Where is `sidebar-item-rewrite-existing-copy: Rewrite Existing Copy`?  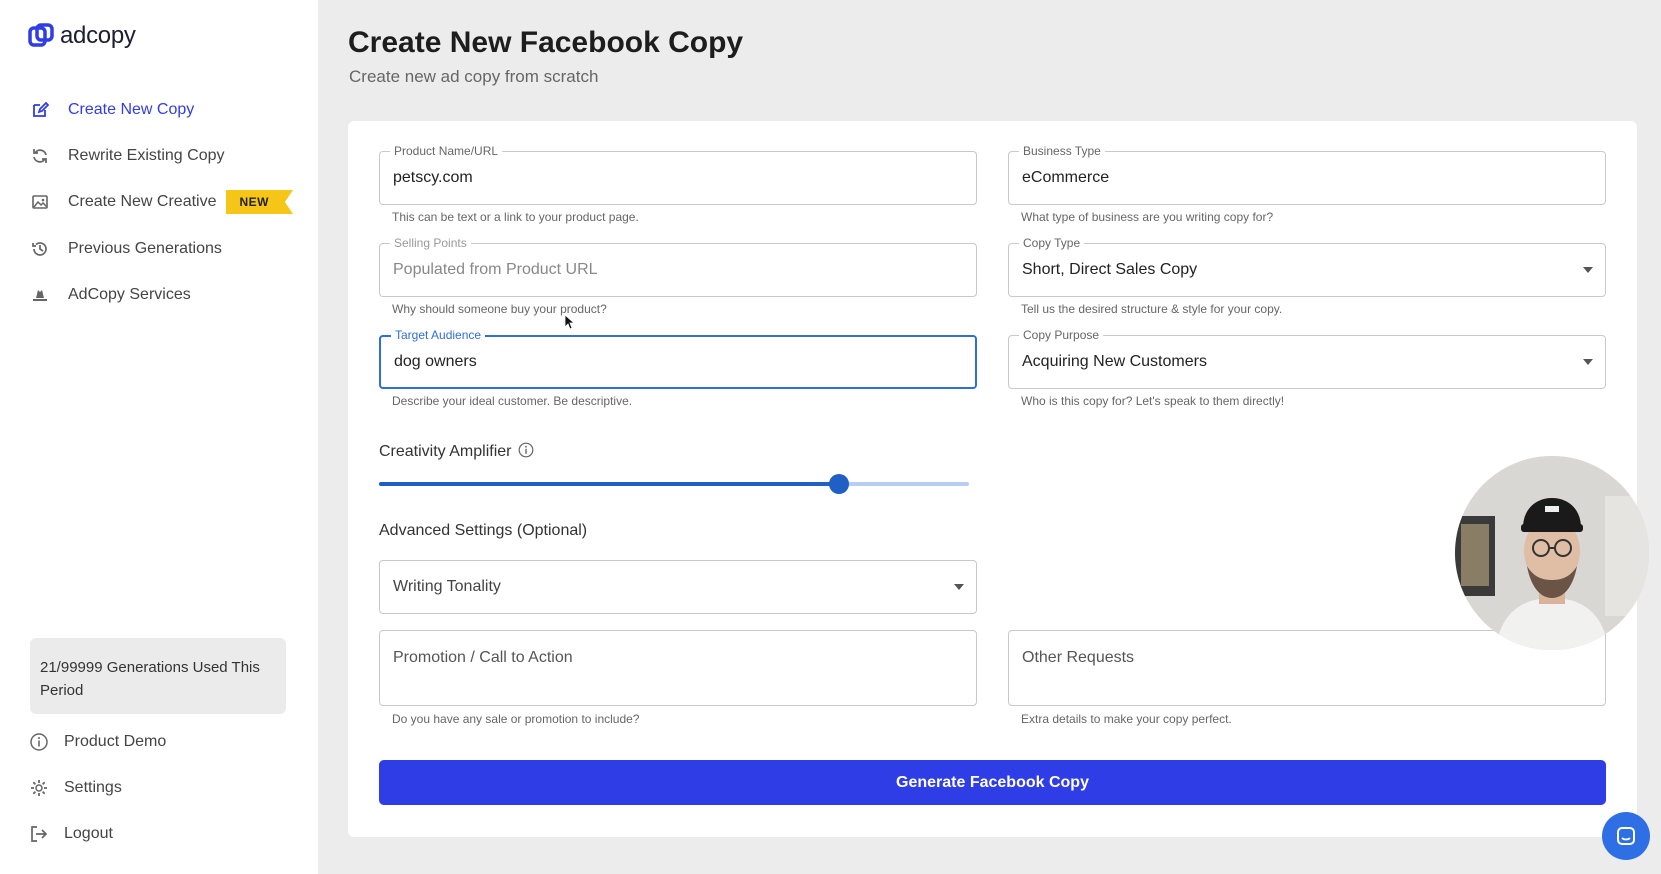 sidebar-item-rewrite-existing-copy: Rewrite Existing Copy is located at coordinates (127, 156).